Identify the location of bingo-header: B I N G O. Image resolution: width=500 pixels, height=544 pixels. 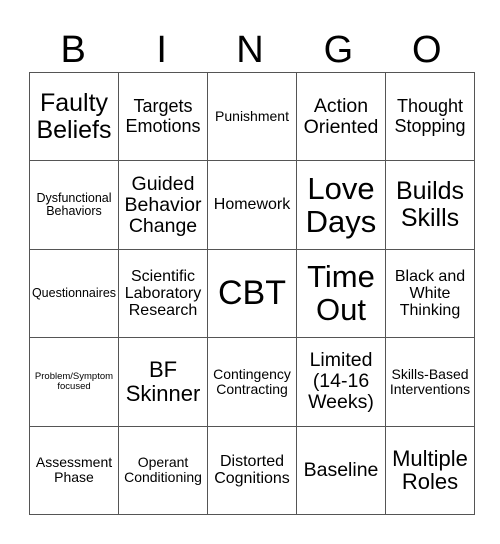
(250, 50).